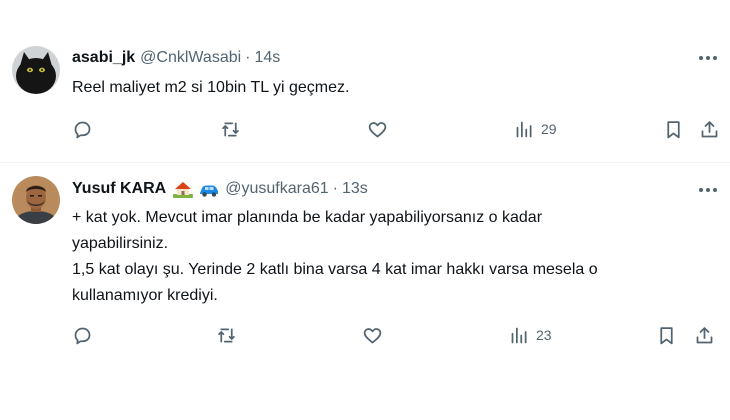  I want to click on views-count: 29, so click(549, 129).